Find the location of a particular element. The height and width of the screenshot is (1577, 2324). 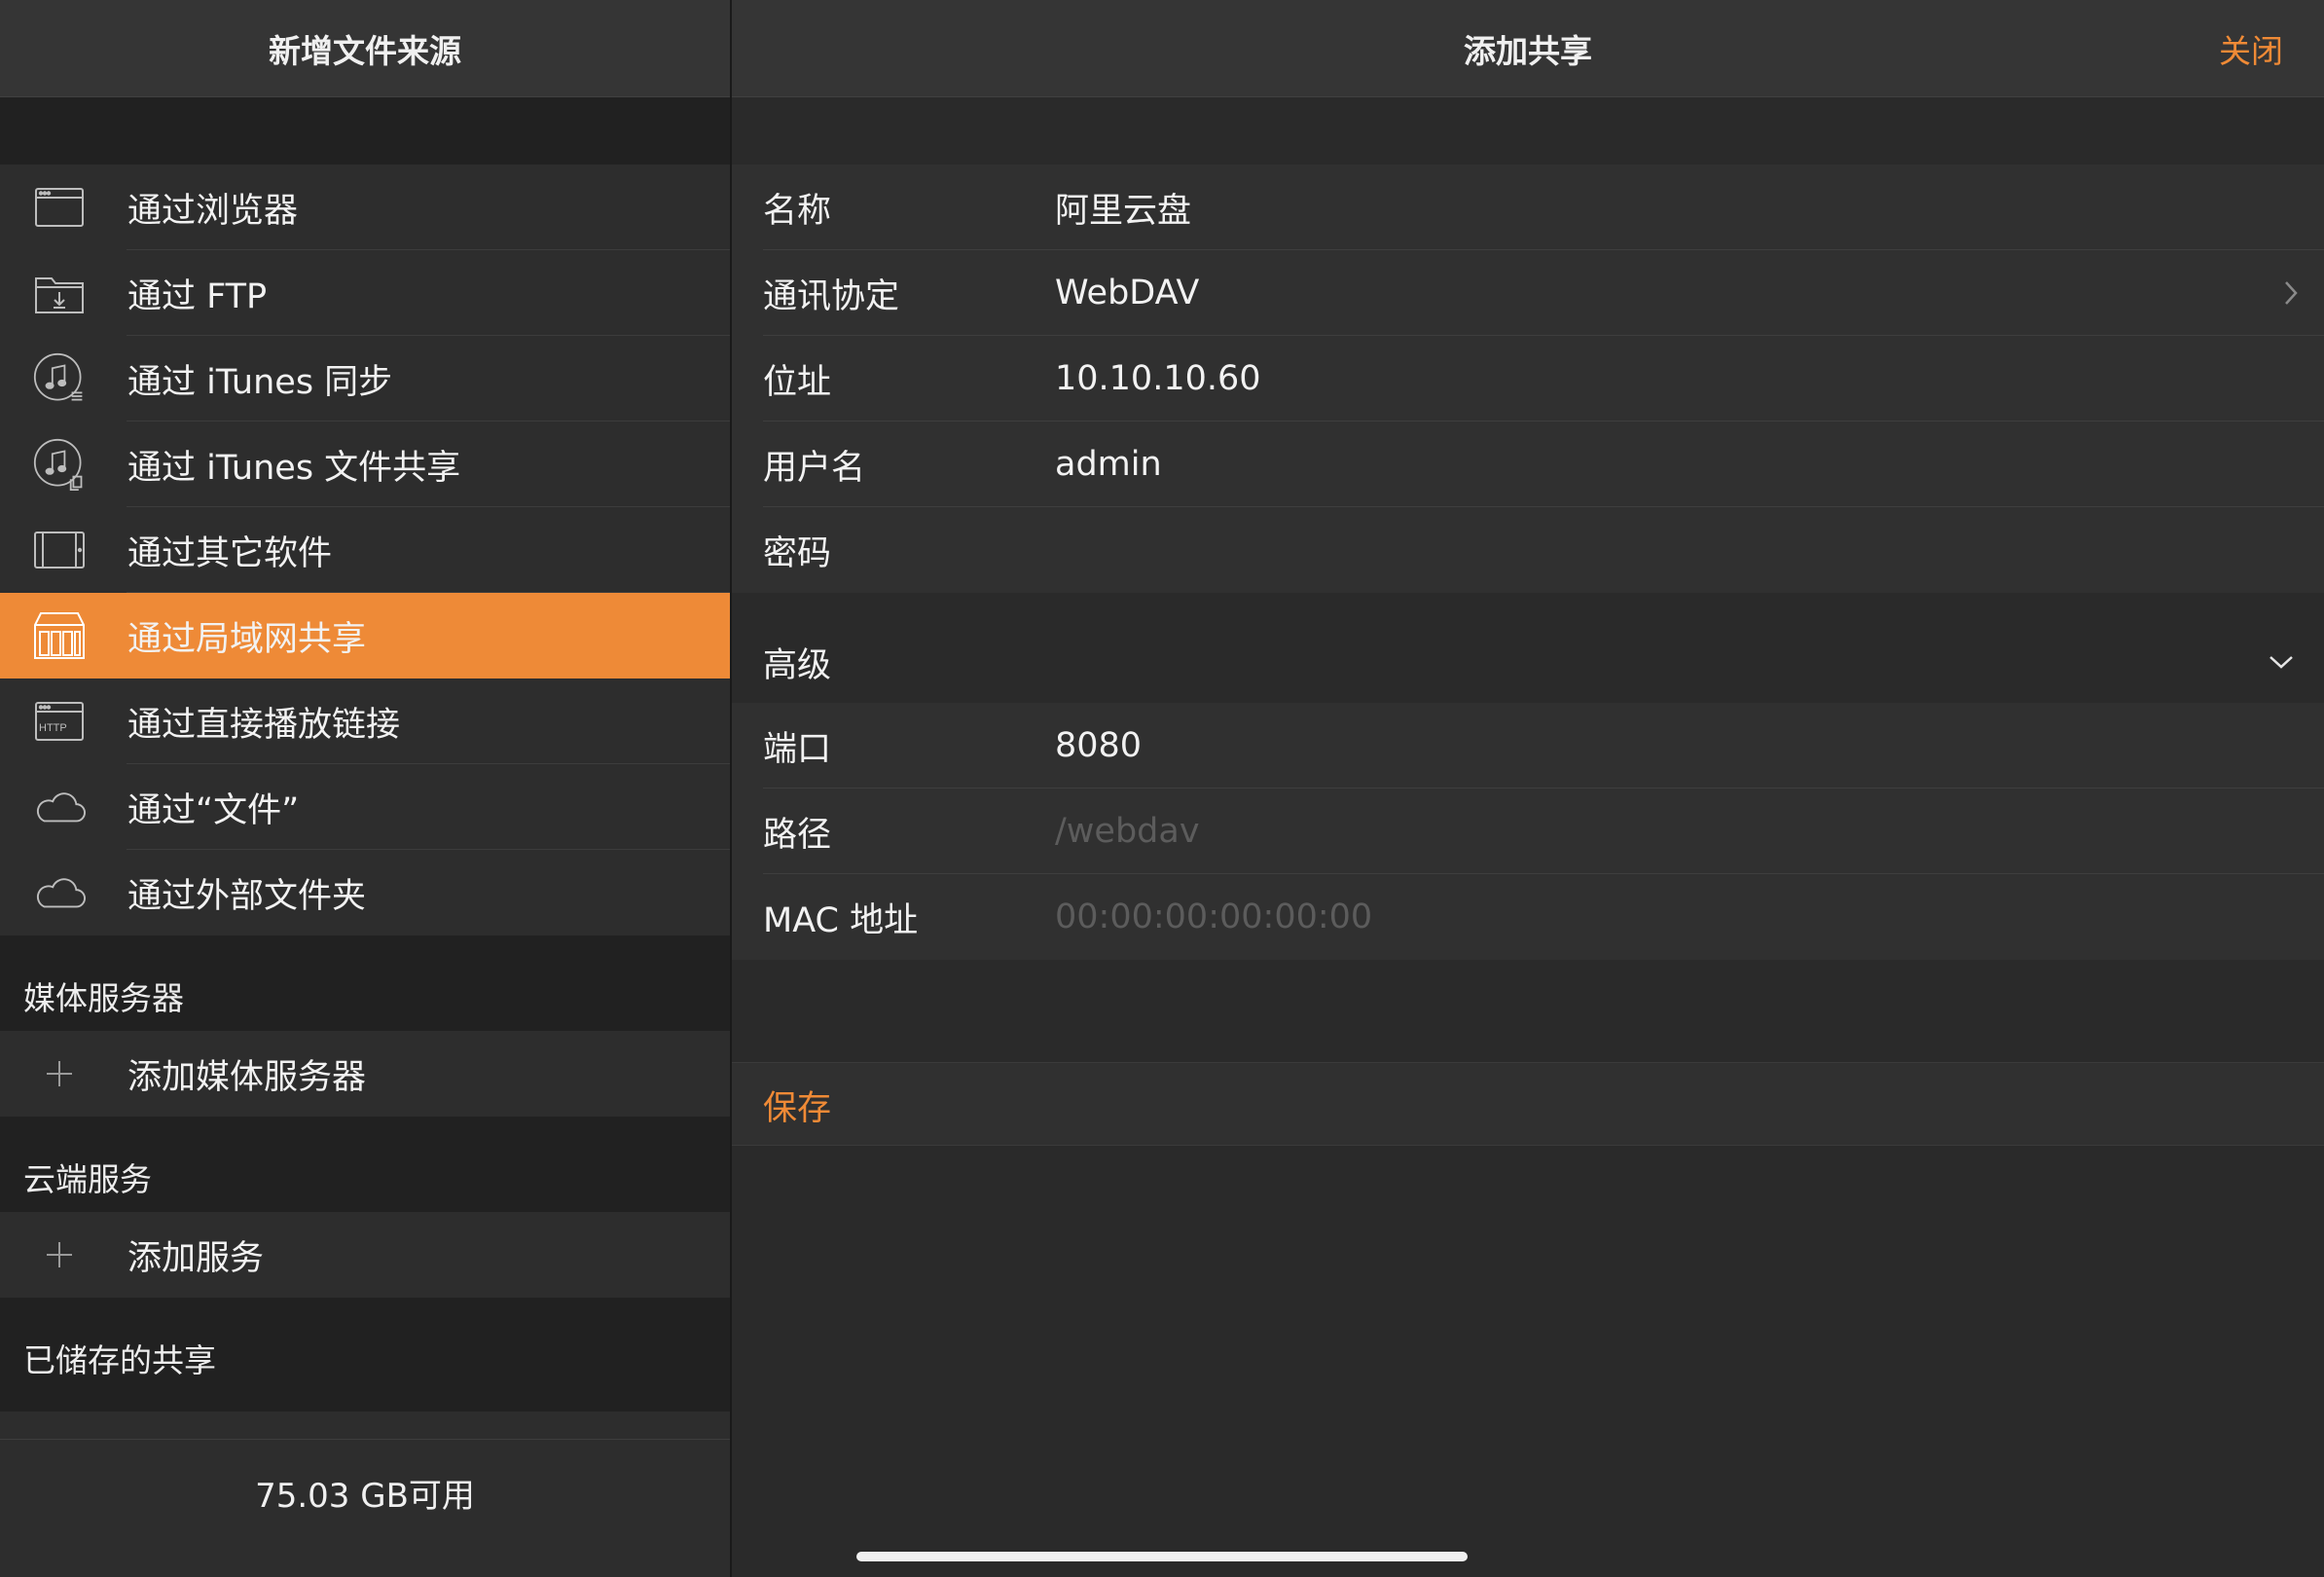

source-item-direct-link: HTTP 通过直接播放链接 is located at coordinates (365, 721).